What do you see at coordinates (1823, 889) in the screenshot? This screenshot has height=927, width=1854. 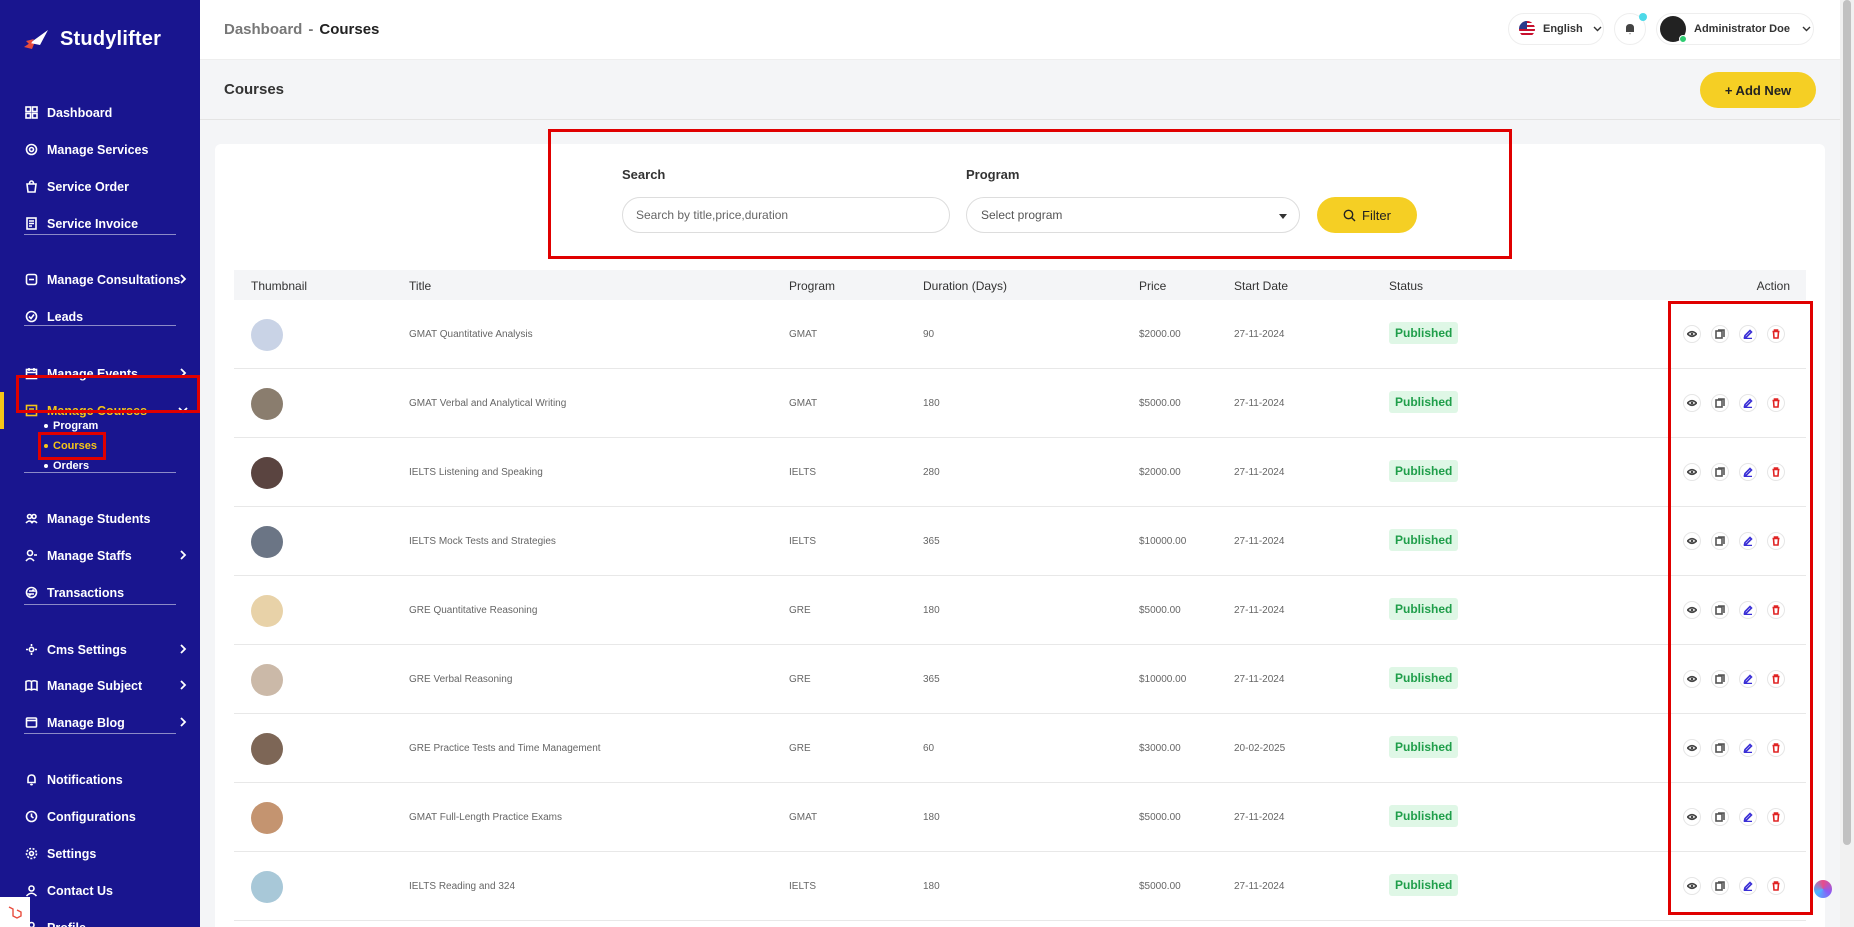 I see `assistant-icon` at bounding box center [1823, 889].